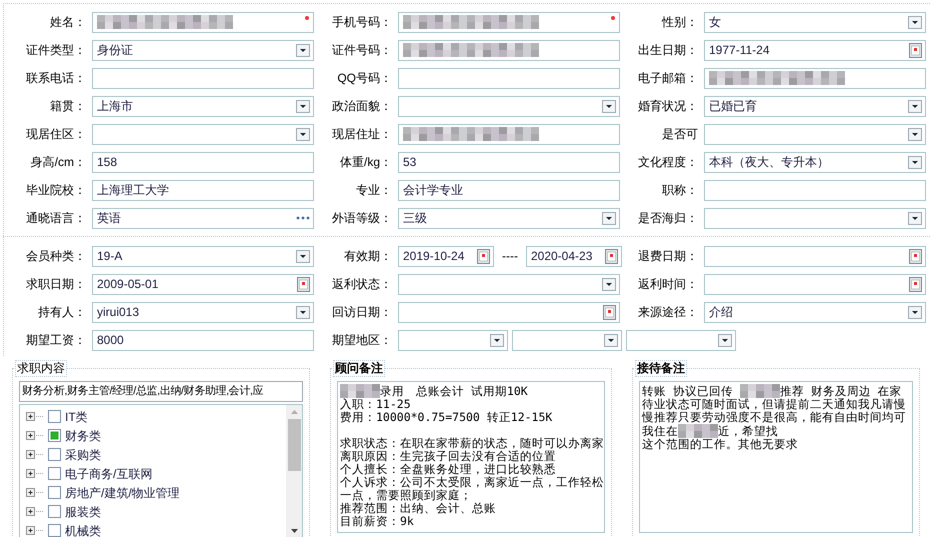  What do you see at coordinates (688, 391) in the screenshot?
I see `note-text: 转账 协议已回传` at bounding box center [688, 391].